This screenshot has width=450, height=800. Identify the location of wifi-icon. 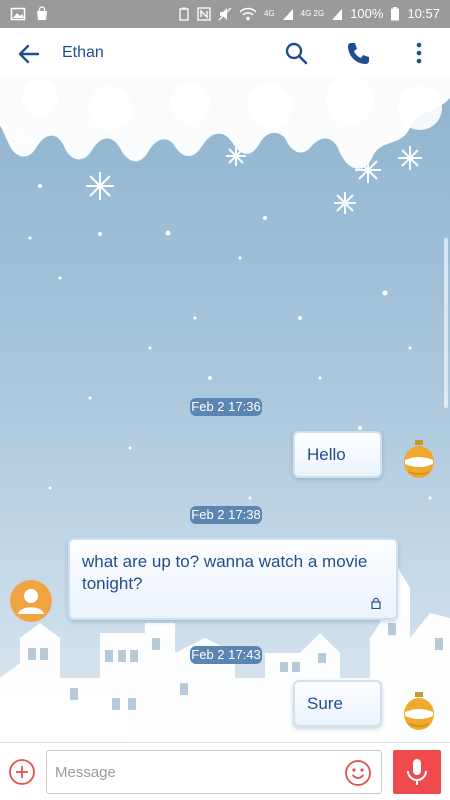
(248, 14).